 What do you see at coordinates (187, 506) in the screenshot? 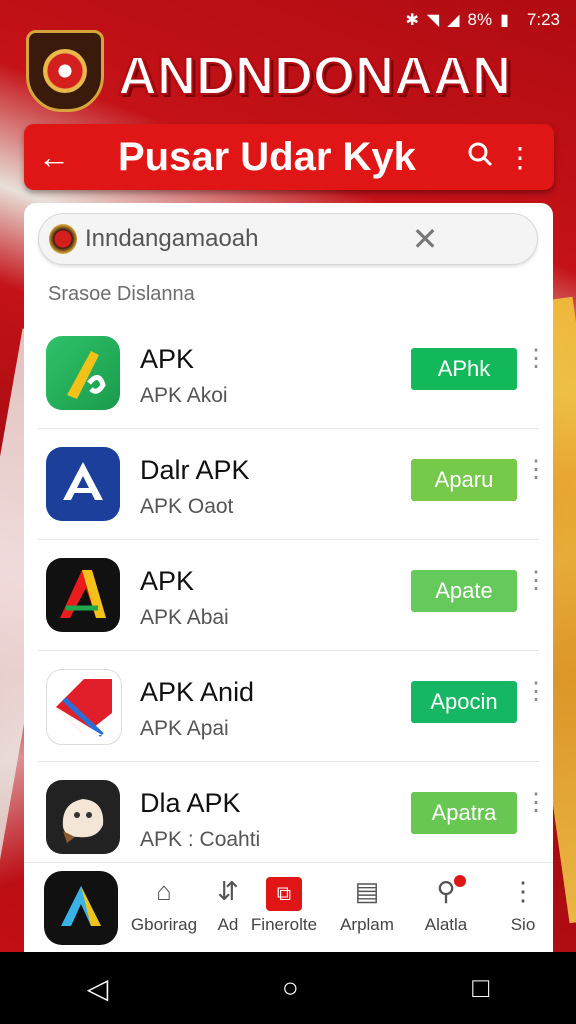
I see `app-subtitle: APK Oaot` at bounding box center [187, 506].